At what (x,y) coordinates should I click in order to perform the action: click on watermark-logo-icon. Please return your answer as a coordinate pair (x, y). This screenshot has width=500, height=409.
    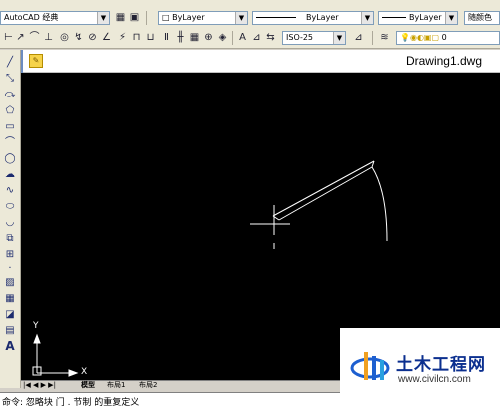
    Looking at the image, I should click on (370, 366).